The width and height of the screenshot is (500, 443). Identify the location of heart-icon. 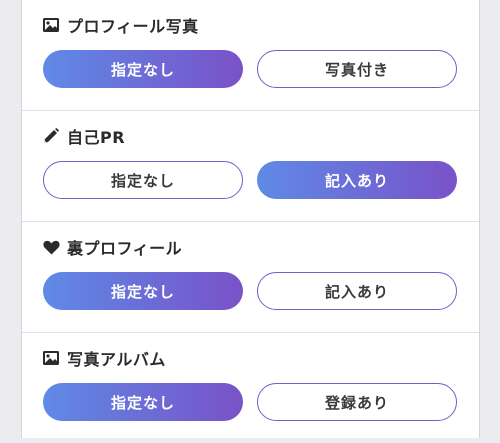
(51, 247).